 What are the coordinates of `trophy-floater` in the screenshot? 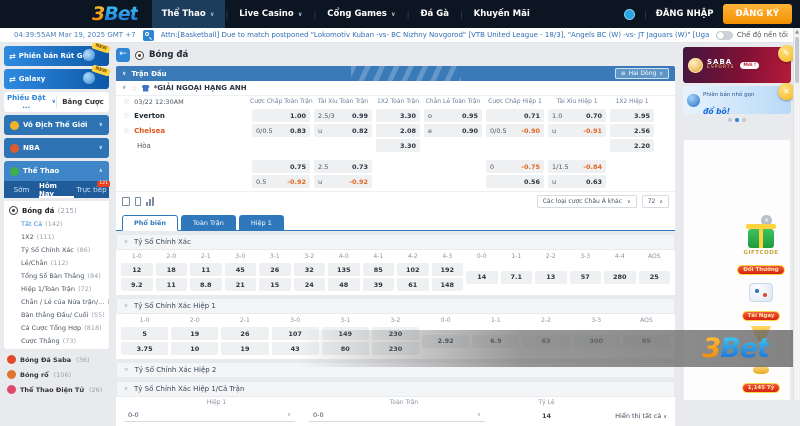 It's located at (761, 333).